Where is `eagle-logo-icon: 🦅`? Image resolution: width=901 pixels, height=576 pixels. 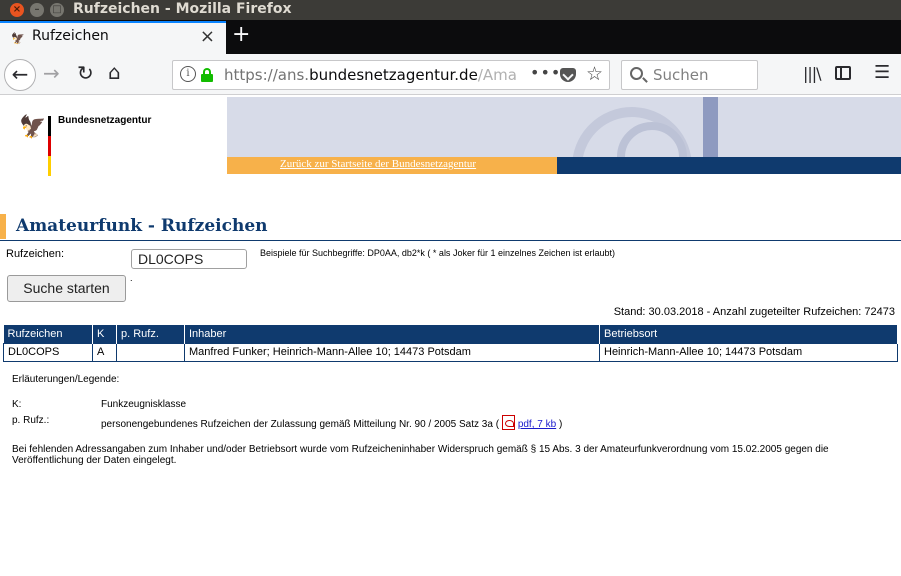 eagle-logo-icon: 🦅 is located at coordinates (33, 126).